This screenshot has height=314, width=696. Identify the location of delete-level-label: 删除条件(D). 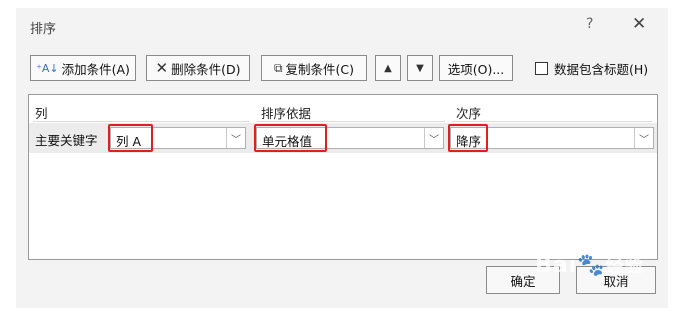
(206, 69).